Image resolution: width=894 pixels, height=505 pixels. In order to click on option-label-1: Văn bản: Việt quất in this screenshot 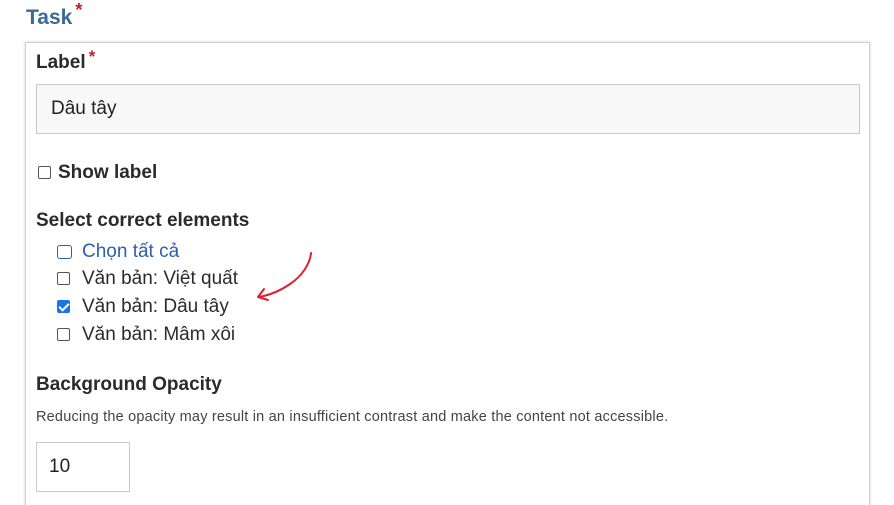, I will do `click(160, 279)`.